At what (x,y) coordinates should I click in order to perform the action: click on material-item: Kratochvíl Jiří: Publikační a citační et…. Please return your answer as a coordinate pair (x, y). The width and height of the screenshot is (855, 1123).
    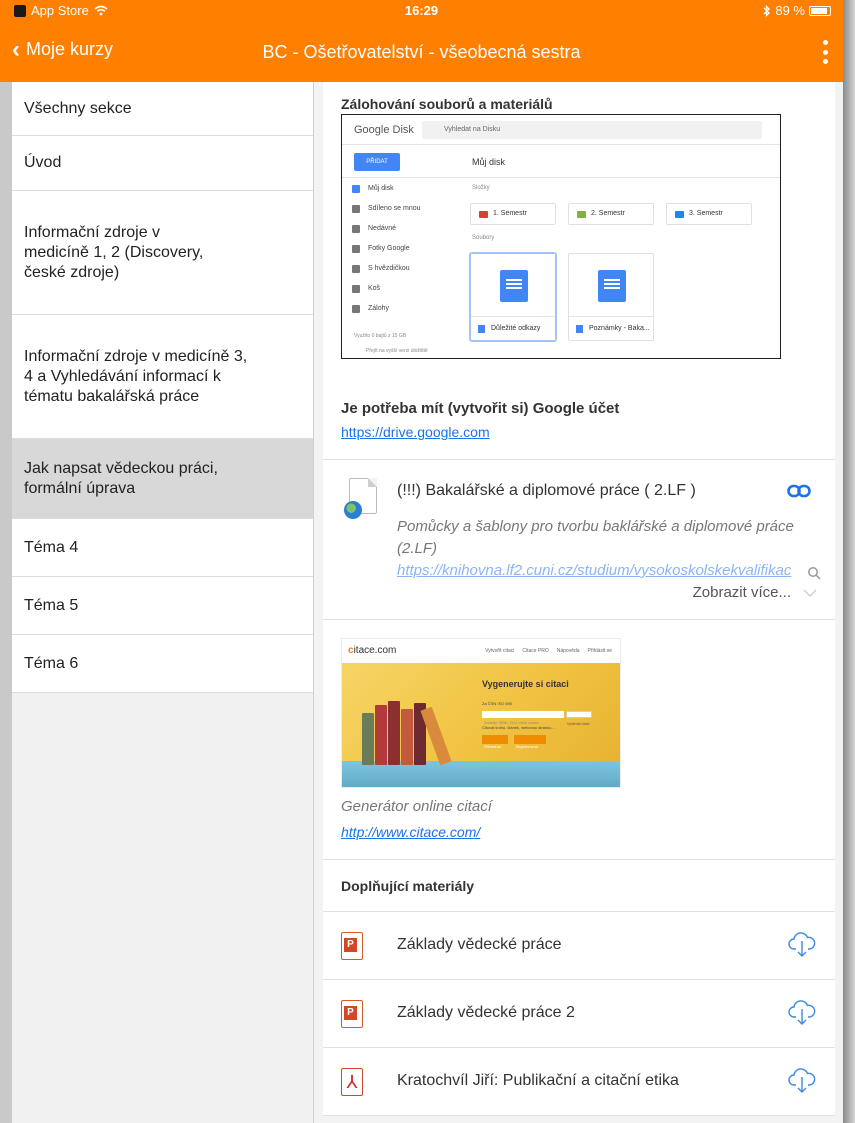
    Looking at the image, I should click on (579, 1082).